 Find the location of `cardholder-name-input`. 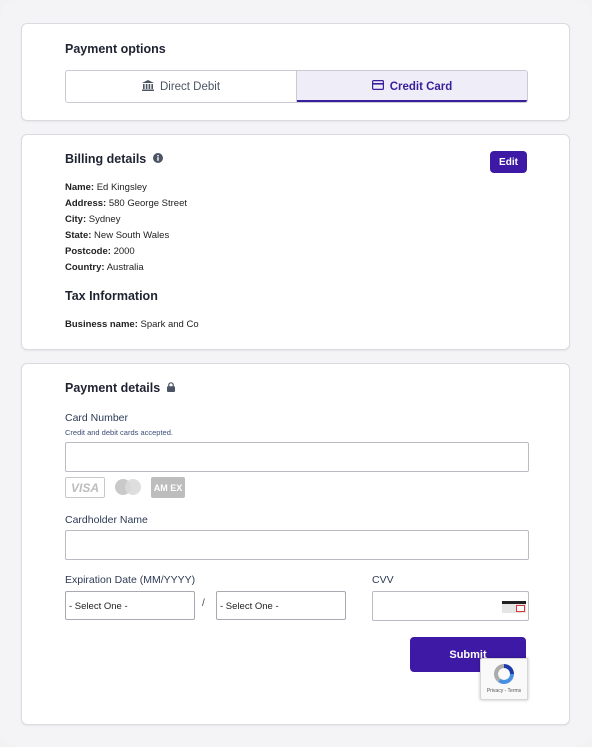

cardholder-name-input is located at coordinates (297, 545).